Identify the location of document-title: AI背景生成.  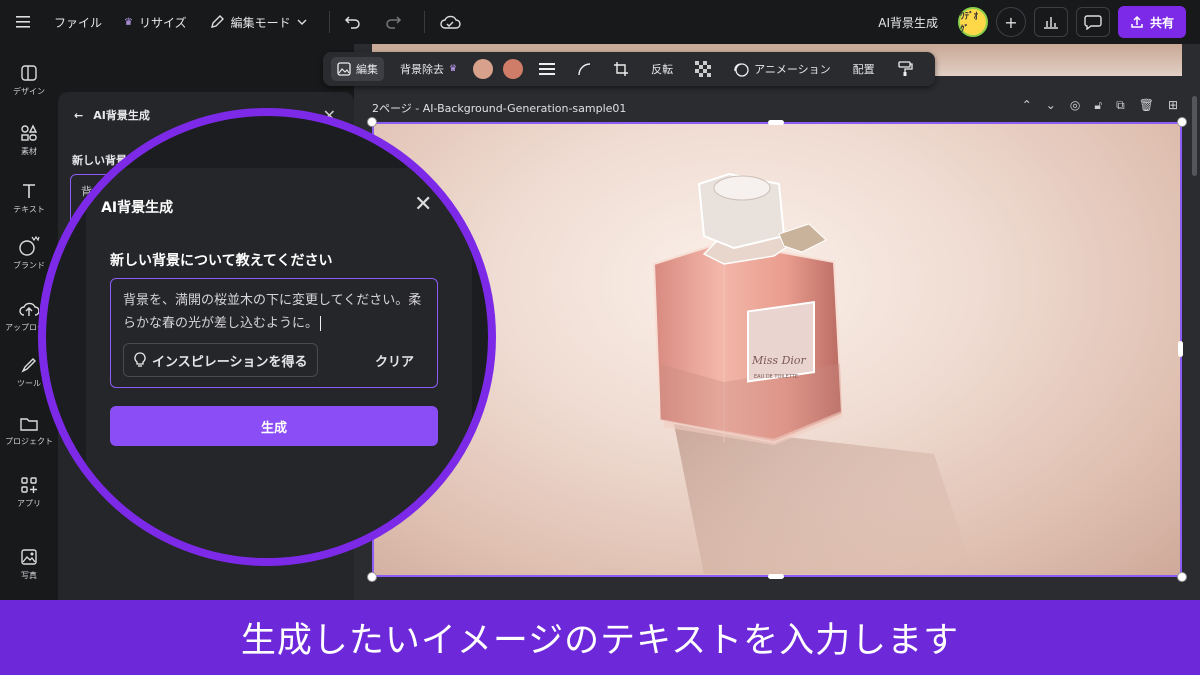
(908, 22).